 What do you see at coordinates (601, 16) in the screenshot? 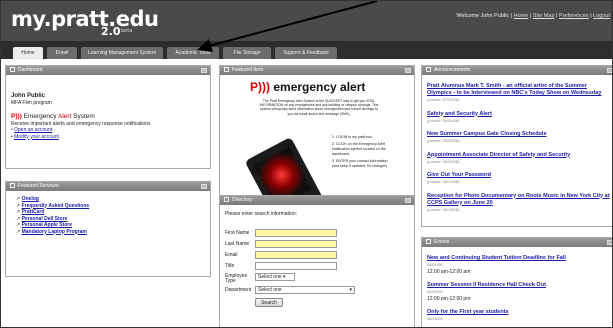
I see `logout-link: Logout` at bounding box center [601, 16].